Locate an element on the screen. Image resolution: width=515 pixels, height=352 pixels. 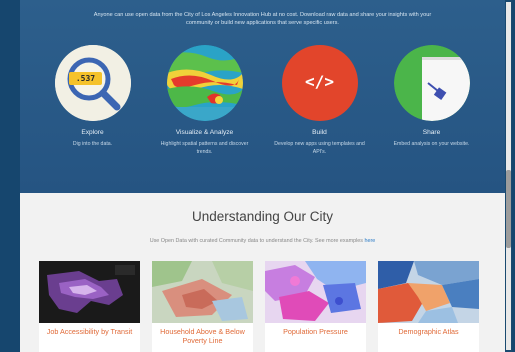
code-glyph: </> is located at coordinates (319, 81).